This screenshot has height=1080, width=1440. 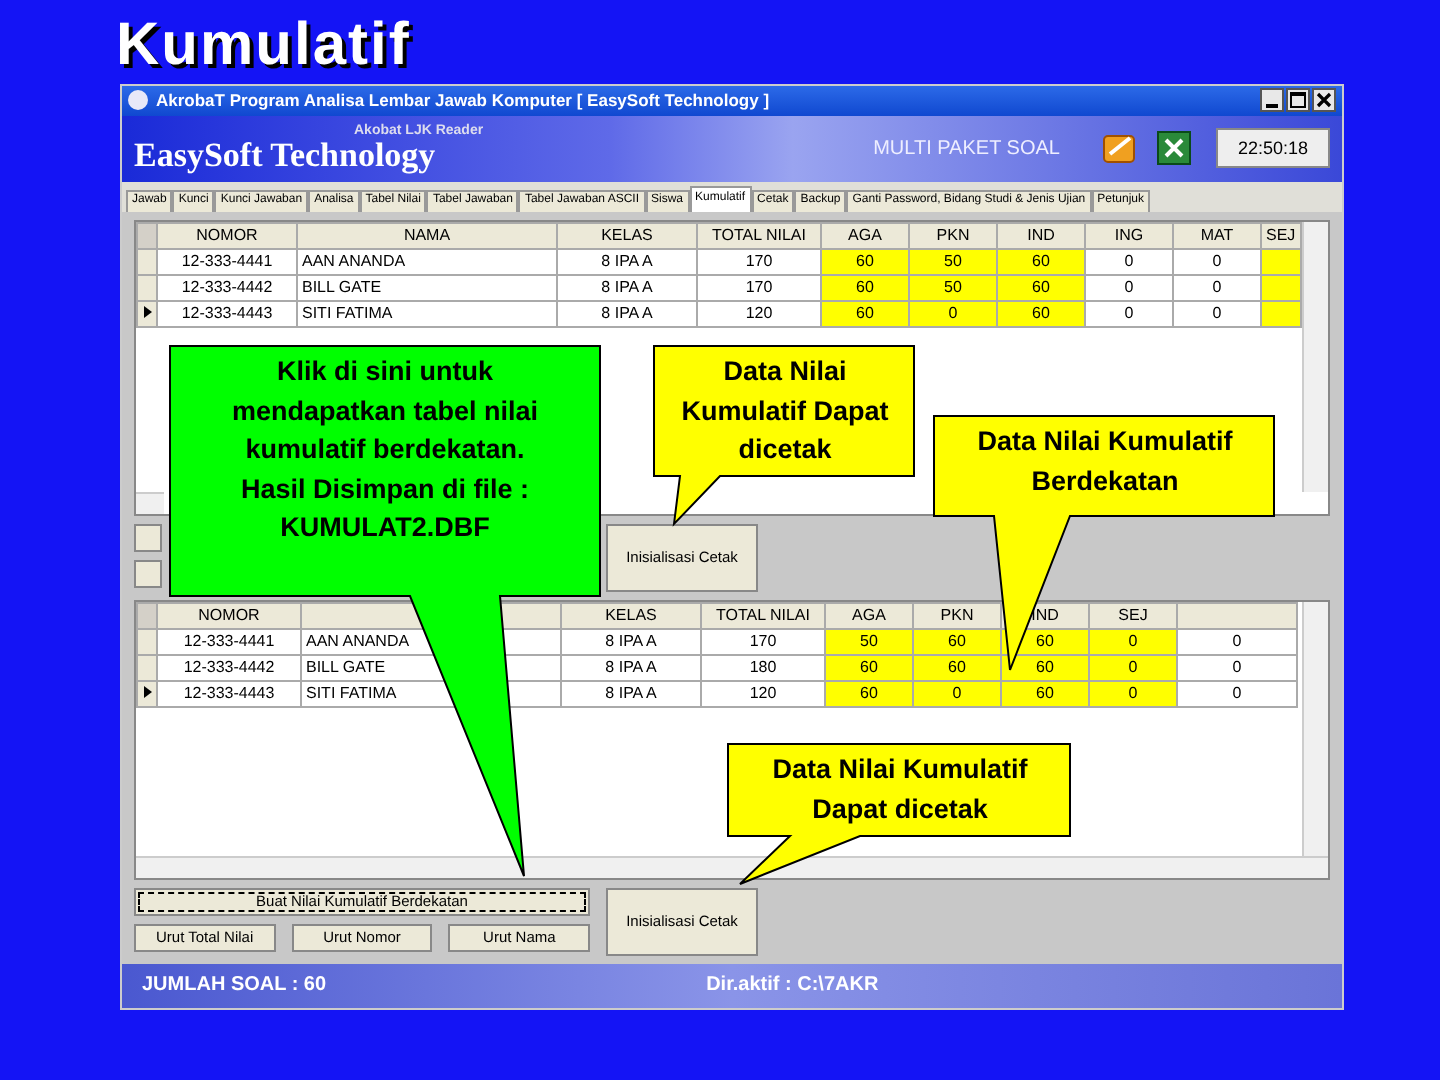 I want to click on close-button, so click(x=1324, y=100).